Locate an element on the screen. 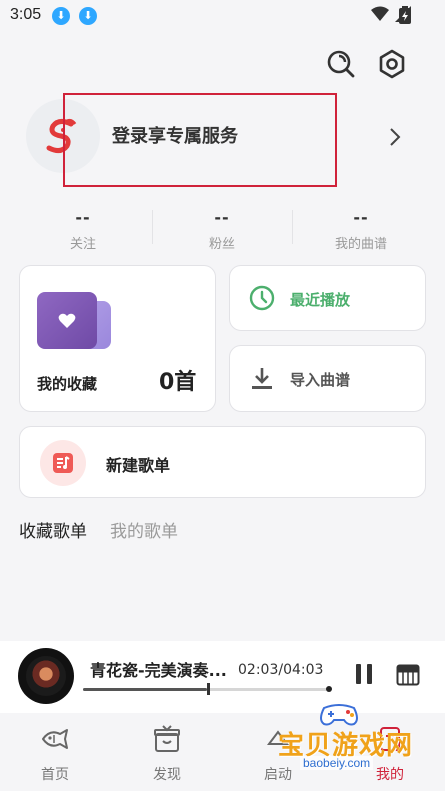  status-time: 3:05 is located at coordinates (26, 14).